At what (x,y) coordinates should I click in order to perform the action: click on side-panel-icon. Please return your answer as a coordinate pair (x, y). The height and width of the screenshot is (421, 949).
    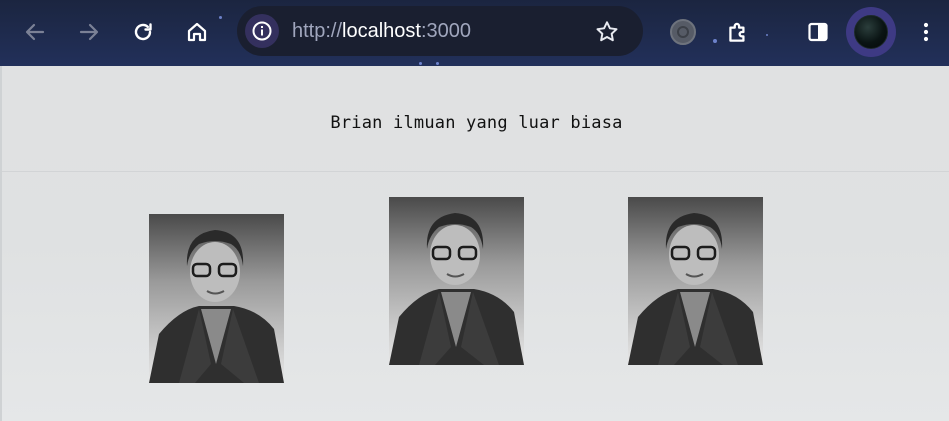
    Looking at the image, I should click on (818, 32).